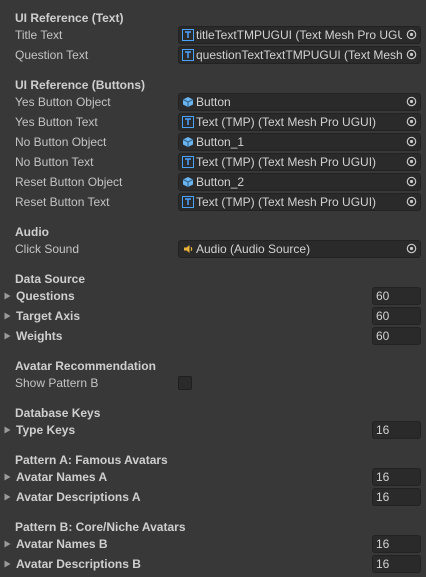 The height and width of the screenshot is (577, 426). Describe the element at coordinates (57, 383) in the screenshot. I see `show-pattern-b-label: Show Pattern B` at that location.